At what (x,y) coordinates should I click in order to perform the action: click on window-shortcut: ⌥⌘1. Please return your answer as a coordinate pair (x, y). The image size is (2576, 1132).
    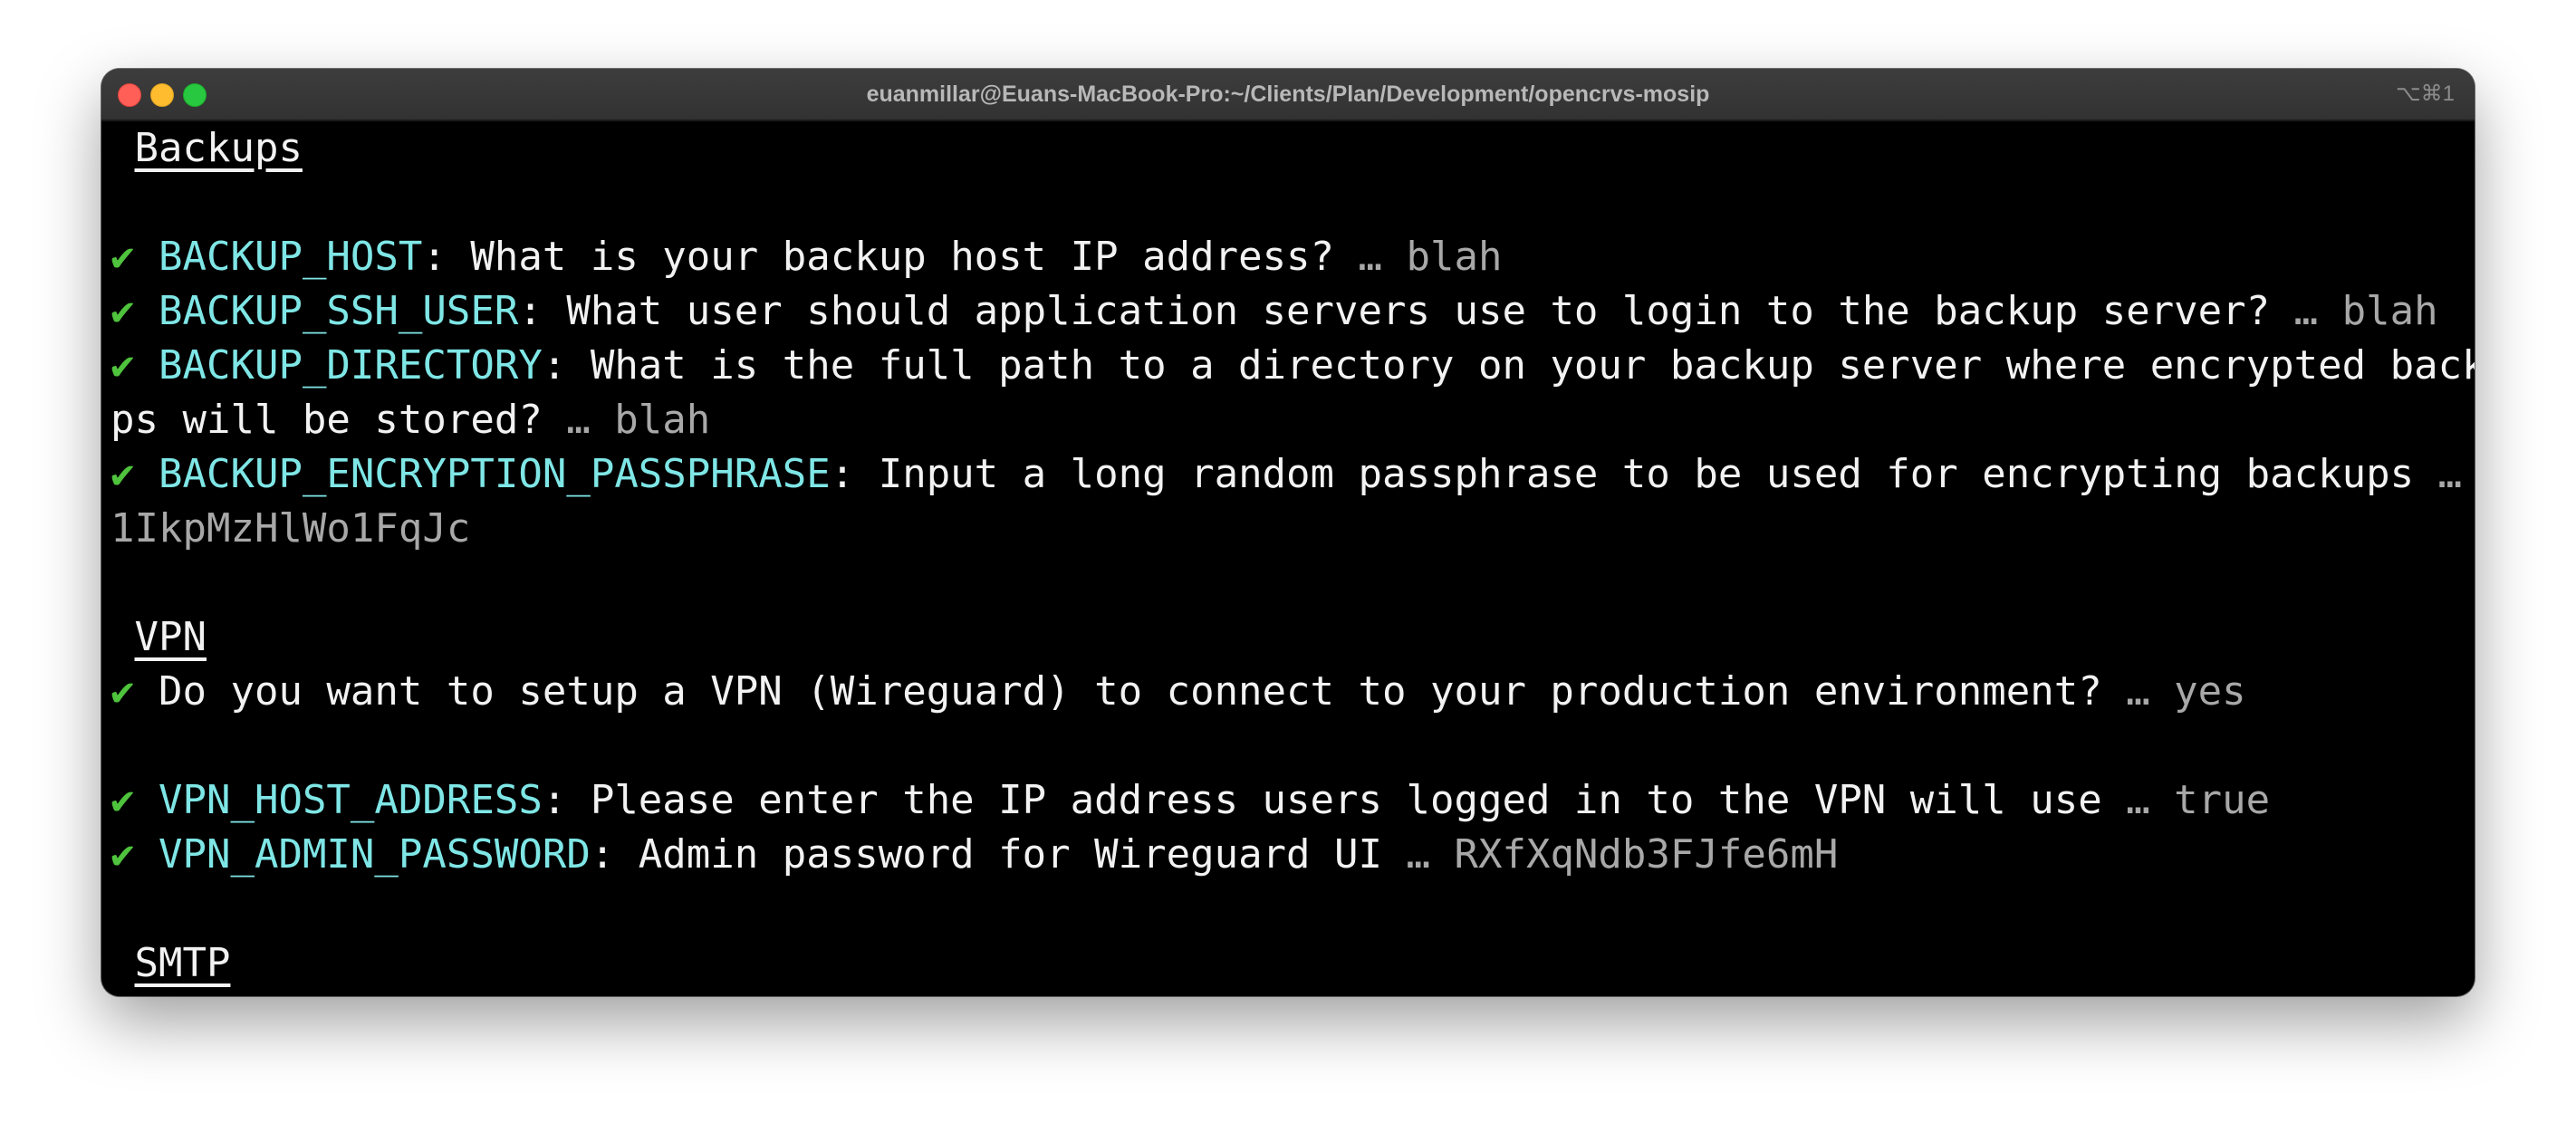
    Looking at the image, I should click on (2425, 94).